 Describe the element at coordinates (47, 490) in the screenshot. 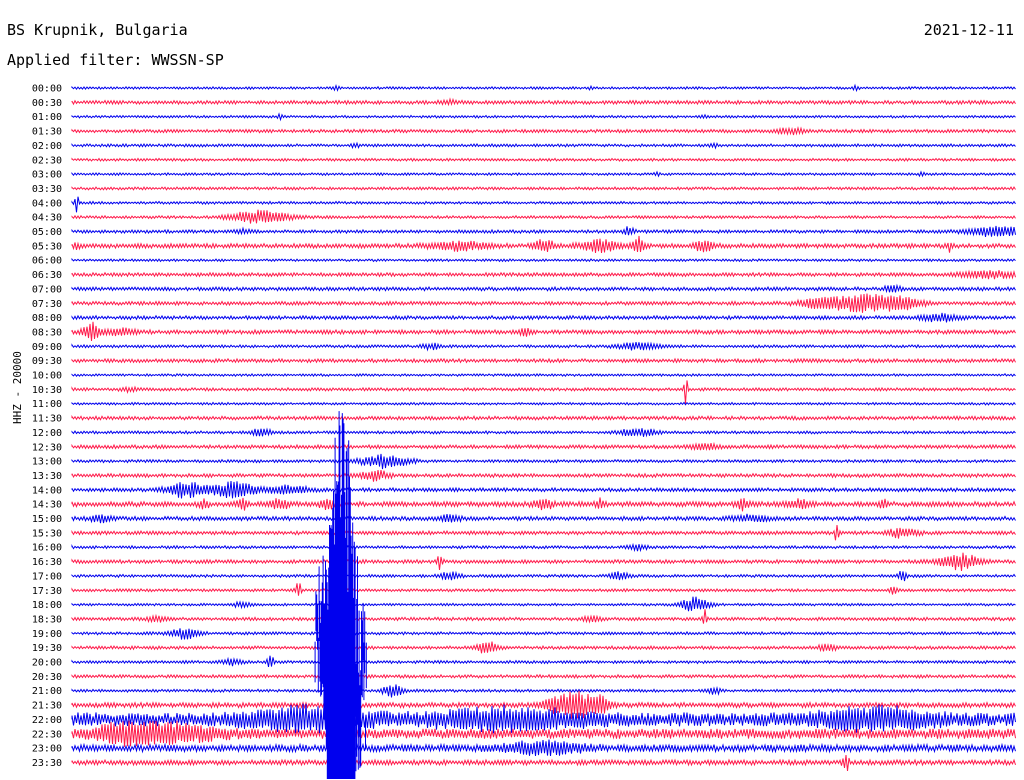

I see `row-time-label: 14:00` at that location.